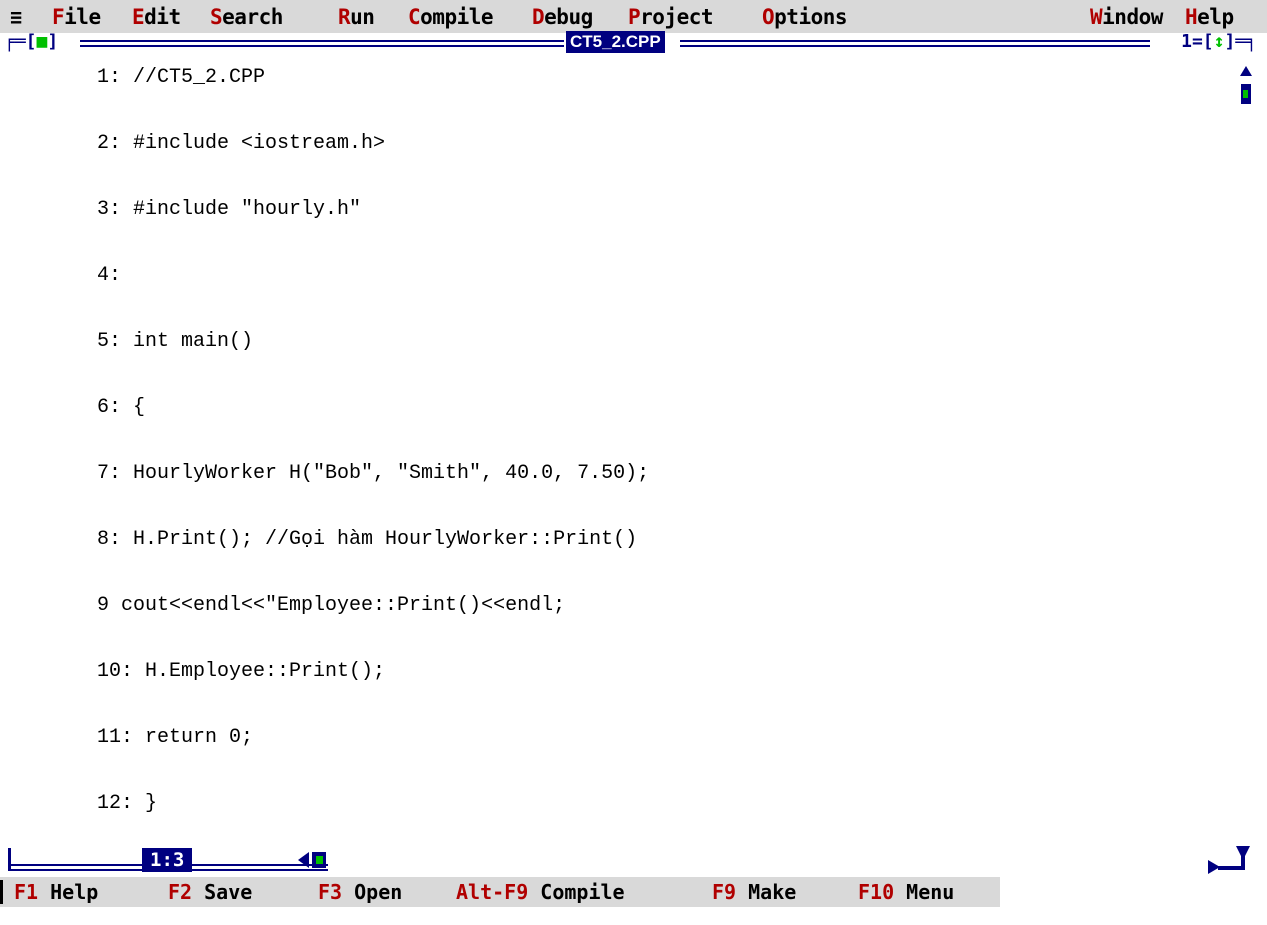  Describe the element at coordinates (175, 342) in the screenshot. I see `code-line: 5: int main()` at that location.